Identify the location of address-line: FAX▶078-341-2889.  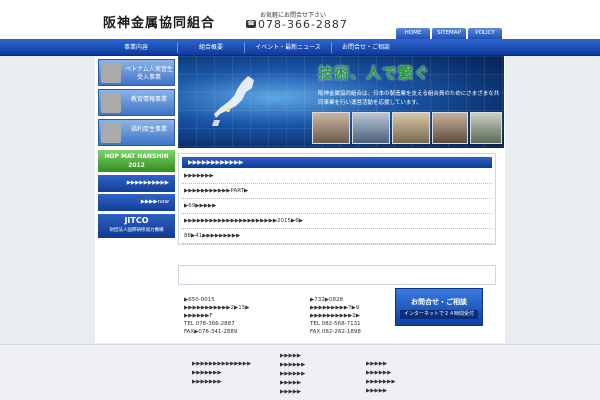
(211, 332).